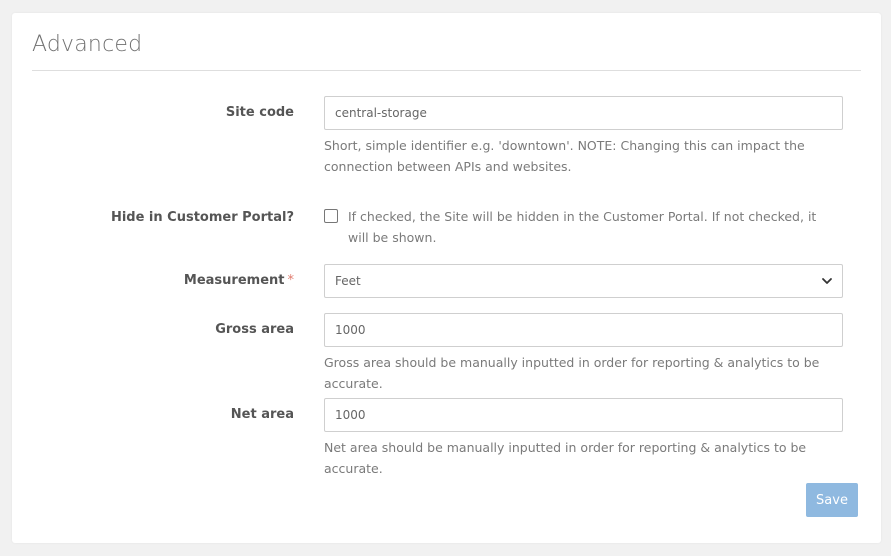 Image resolution: width=891 pixels, height=556 pixels. I want to click on gross-area-input, so click(583, 330).